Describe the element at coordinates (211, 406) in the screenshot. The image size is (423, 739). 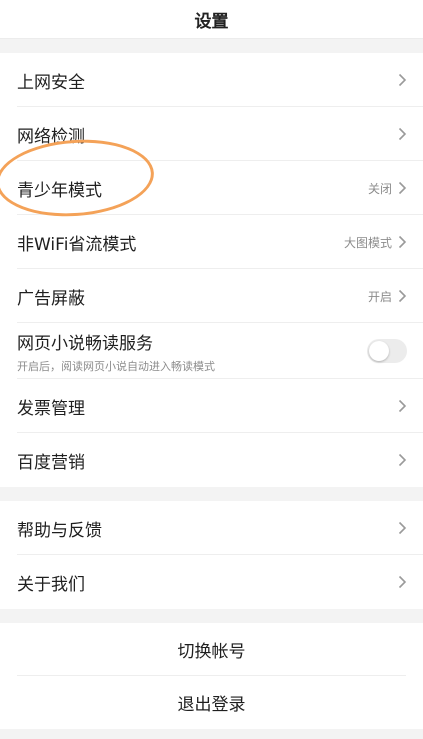
I see `row-invoice-management: 发票管理` at that location.